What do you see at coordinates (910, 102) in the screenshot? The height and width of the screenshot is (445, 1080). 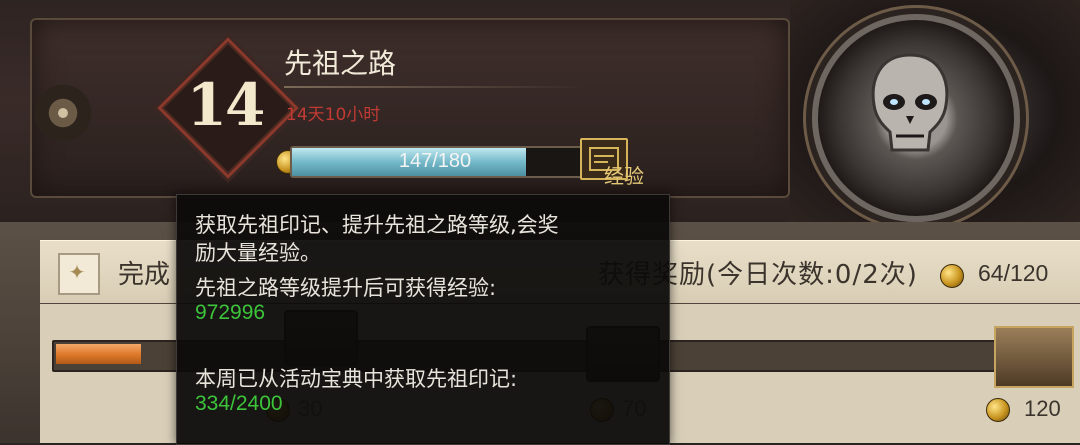 I see `skull-emblem-icon` at bounding box center [910, 102].